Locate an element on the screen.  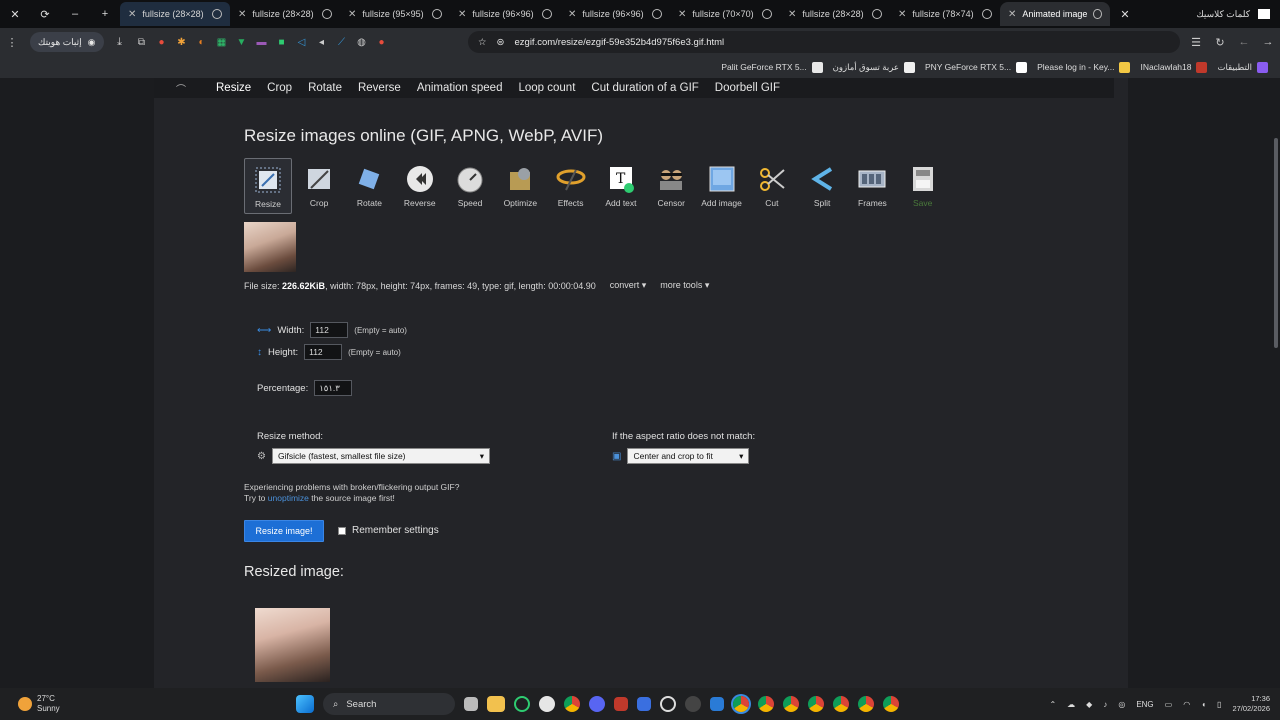
bookmark-star-icon: ☆ is located at coordinates (482, 42).